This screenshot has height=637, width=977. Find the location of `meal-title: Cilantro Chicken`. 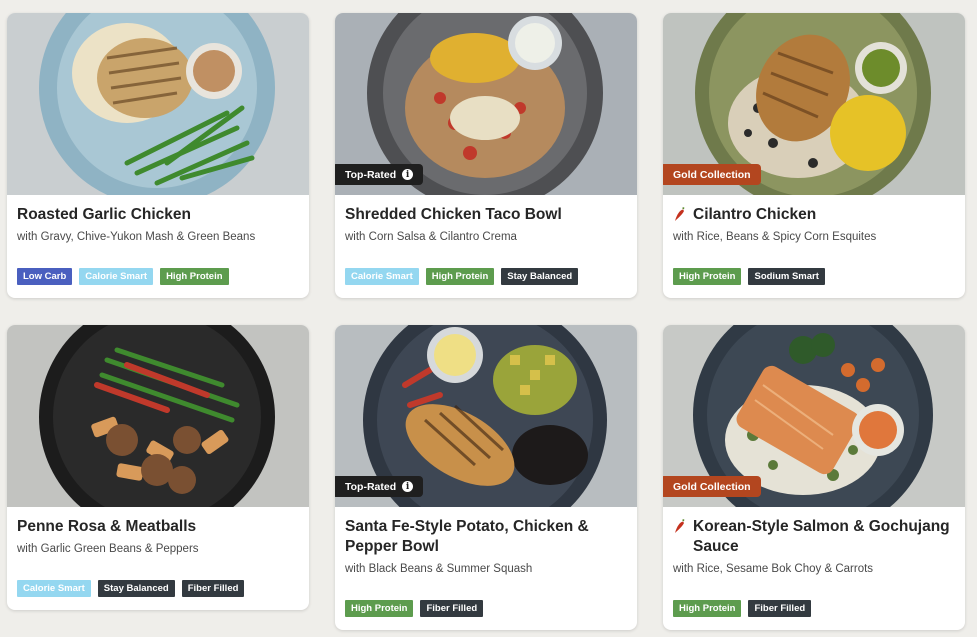

meal-title: Cilantro Chicken is located at coordinates (814, 215).